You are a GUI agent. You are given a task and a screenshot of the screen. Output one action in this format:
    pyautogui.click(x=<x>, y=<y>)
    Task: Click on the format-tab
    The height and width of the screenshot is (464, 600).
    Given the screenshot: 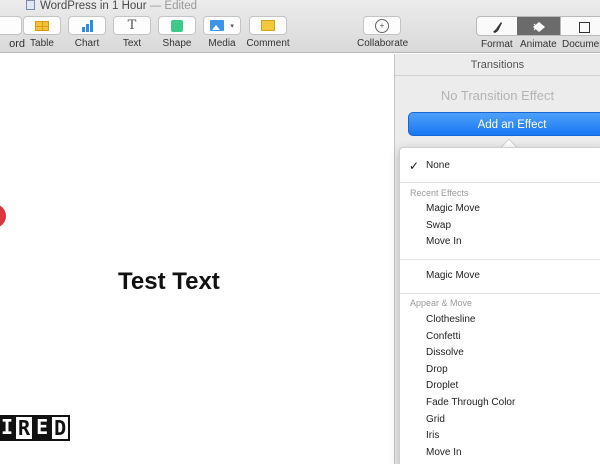 What is the action you would take?
    pyautogui.click(x=497, y=26)
    